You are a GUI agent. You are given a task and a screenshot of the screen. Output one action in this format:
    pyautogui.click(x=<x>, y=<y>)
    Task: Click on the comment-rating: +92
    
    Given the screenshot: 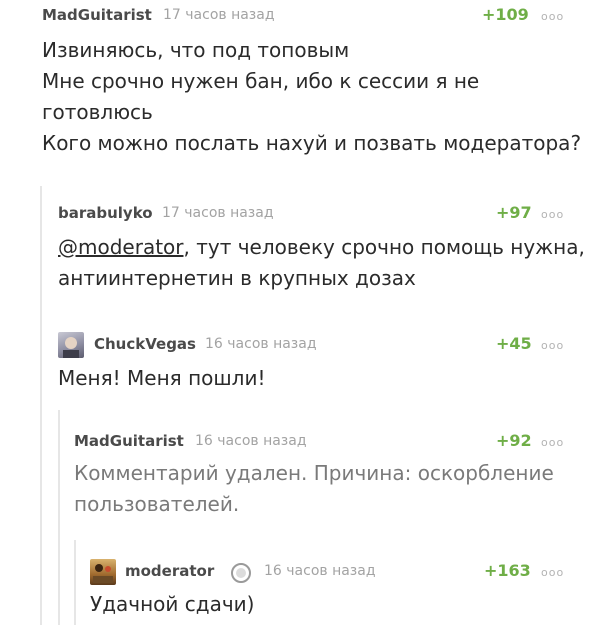 What is the action you would take?
    pyautogui.click(x=514, y=440)
    